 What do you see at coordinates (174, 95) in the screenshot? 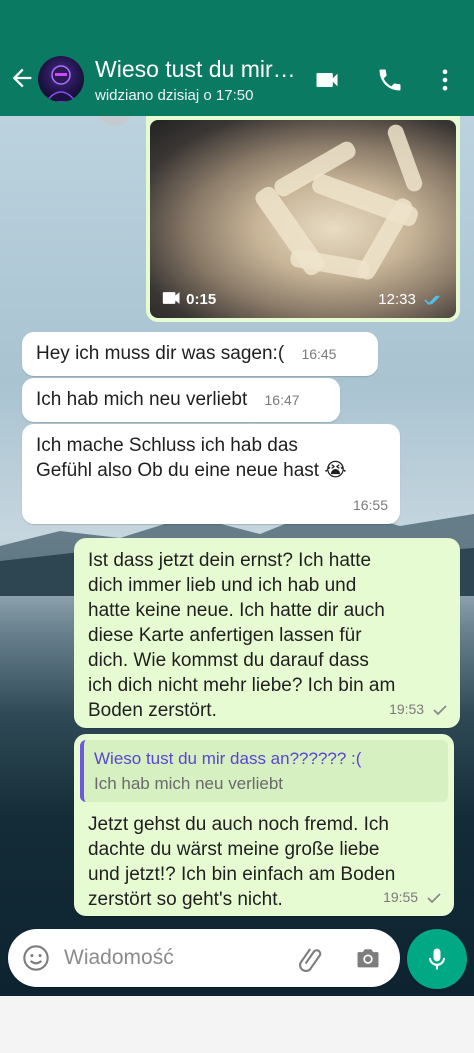
I see `last-seen-status: widziano dzisiaj o 17:50` at bounding box center [174, 95].